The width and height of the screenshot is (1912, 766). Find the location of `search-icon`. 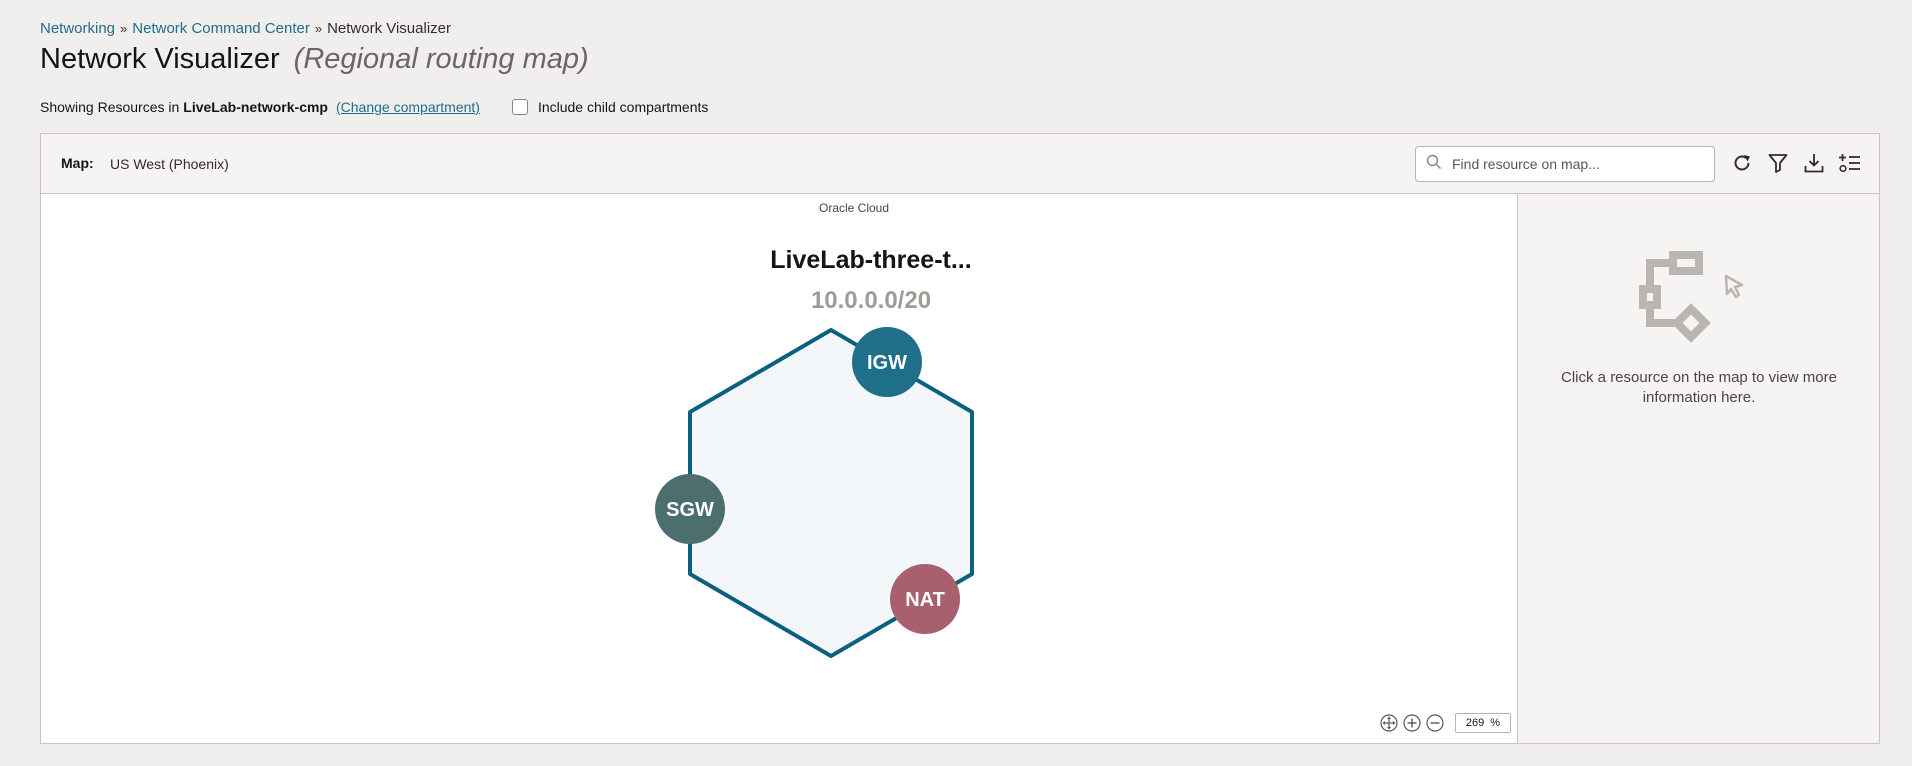

search-icon is located at coordinates (1434, 164).